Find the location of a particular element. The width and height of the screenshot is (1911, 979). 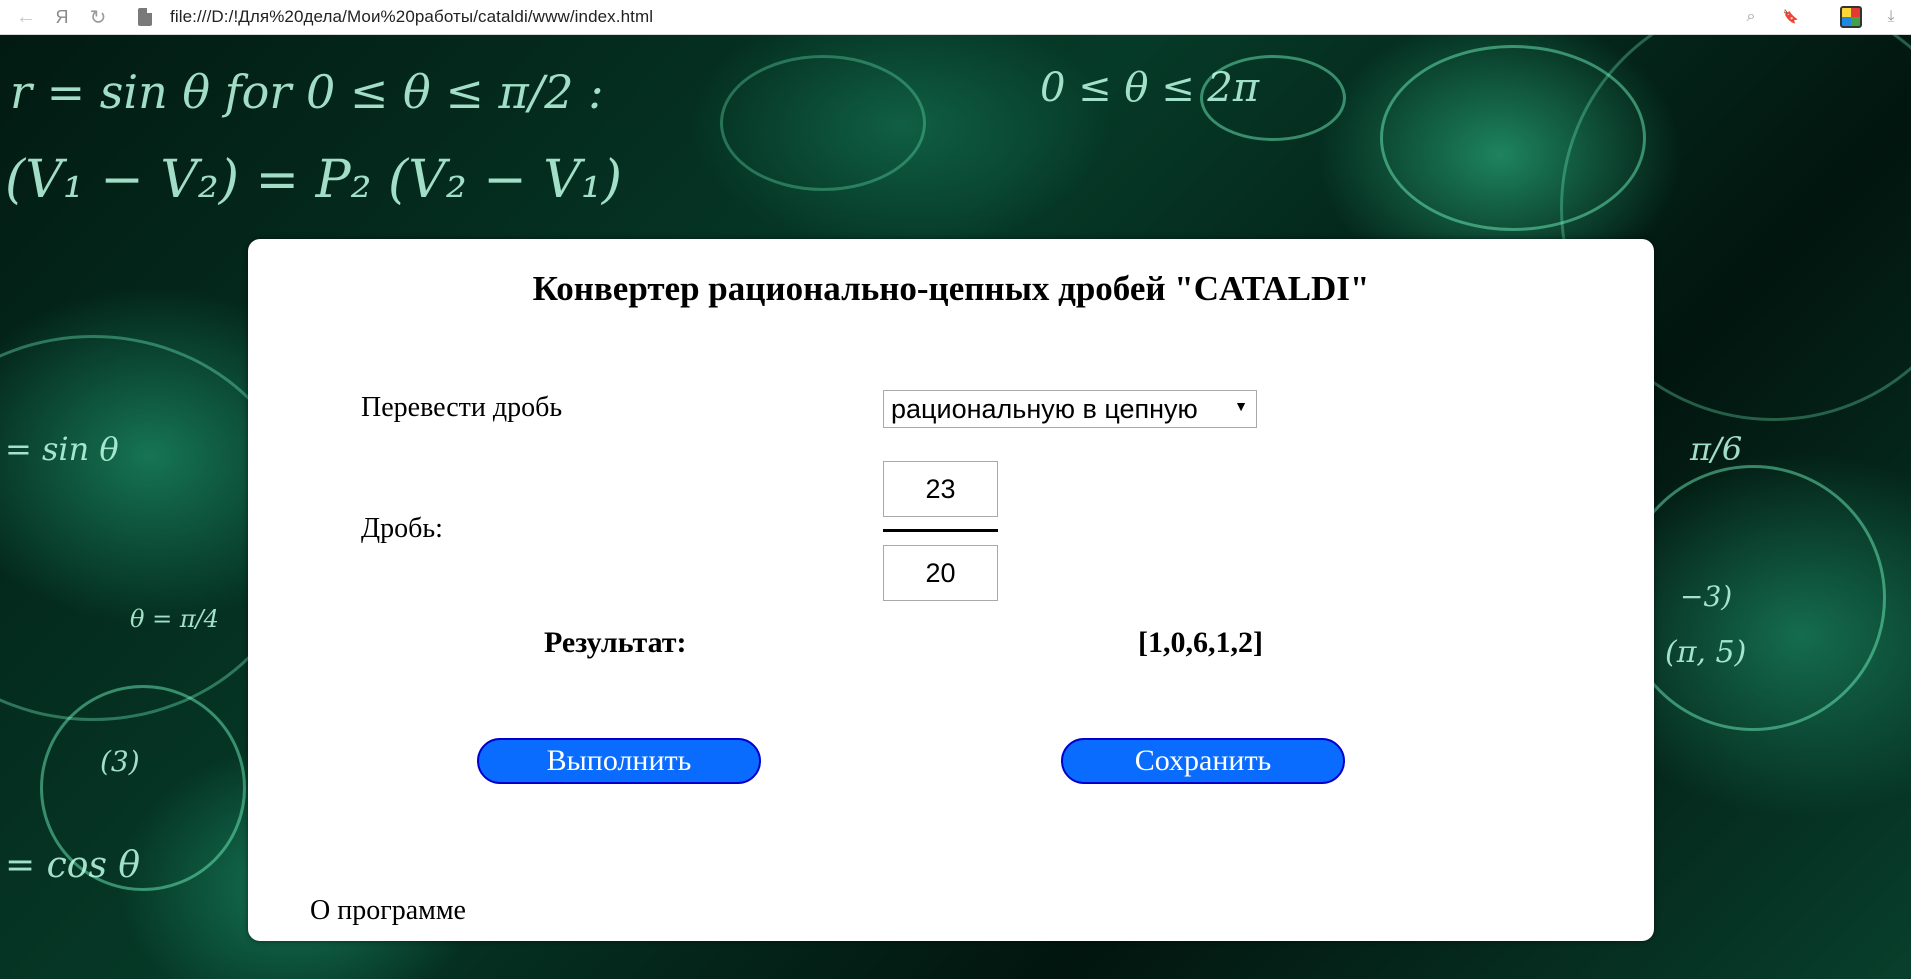

execute-button: Выполнить is located at coordinates (619, 761).